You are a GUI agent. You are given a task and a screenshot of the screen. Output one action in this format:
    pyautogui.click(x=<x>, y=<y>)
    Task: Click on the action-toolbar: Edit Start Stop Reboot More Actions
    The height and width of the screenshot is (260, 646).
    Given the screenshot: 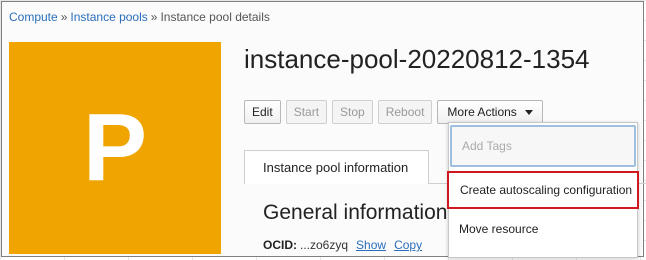 What is the action you would take?
    pyautogui.click(x=393, y=112)
    